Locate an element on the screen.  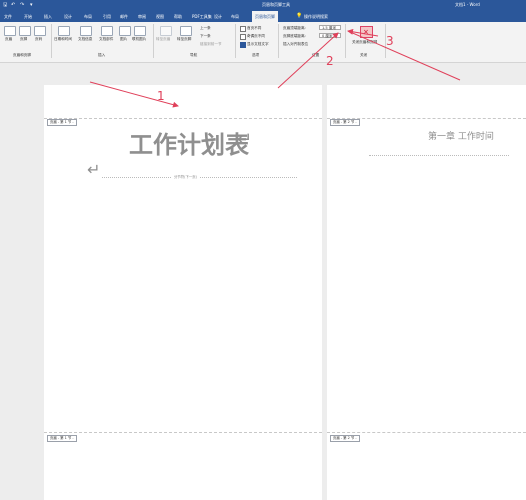
annotation-label-1: 1 is located at coordinates (161, 96).